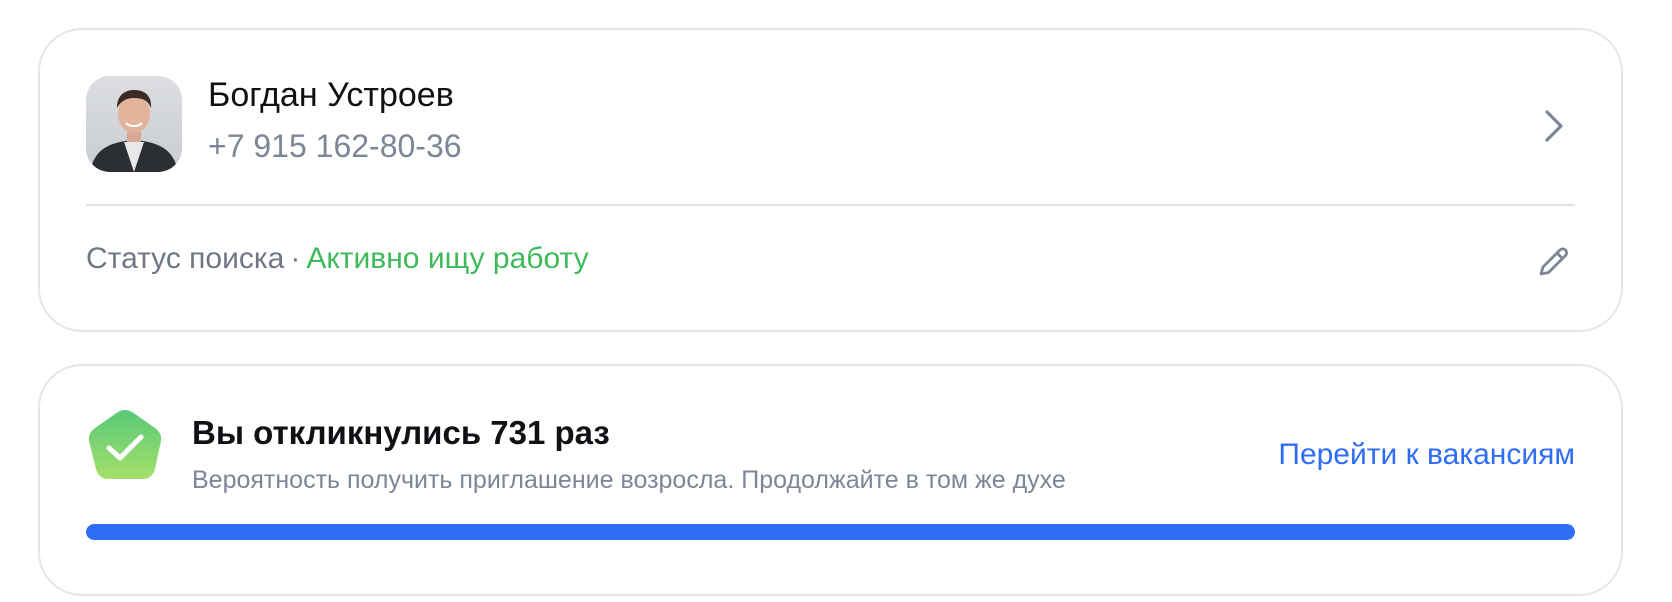 The image size is (1672, 602). I want to click on check-badge-icon, so click(125, 444).